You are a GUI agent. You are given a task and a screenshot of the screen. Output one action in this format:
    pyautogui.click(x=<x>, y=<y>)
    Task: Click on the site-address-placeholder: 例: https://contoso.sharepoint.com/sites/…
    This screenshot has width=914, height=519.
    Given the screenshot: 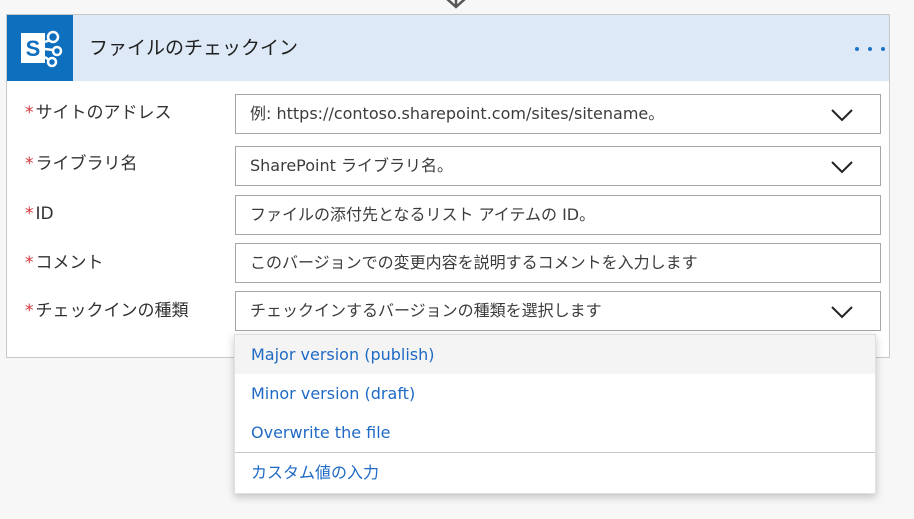 What is the action you would take?
    pyautogui.click(x=457, y=113)
    